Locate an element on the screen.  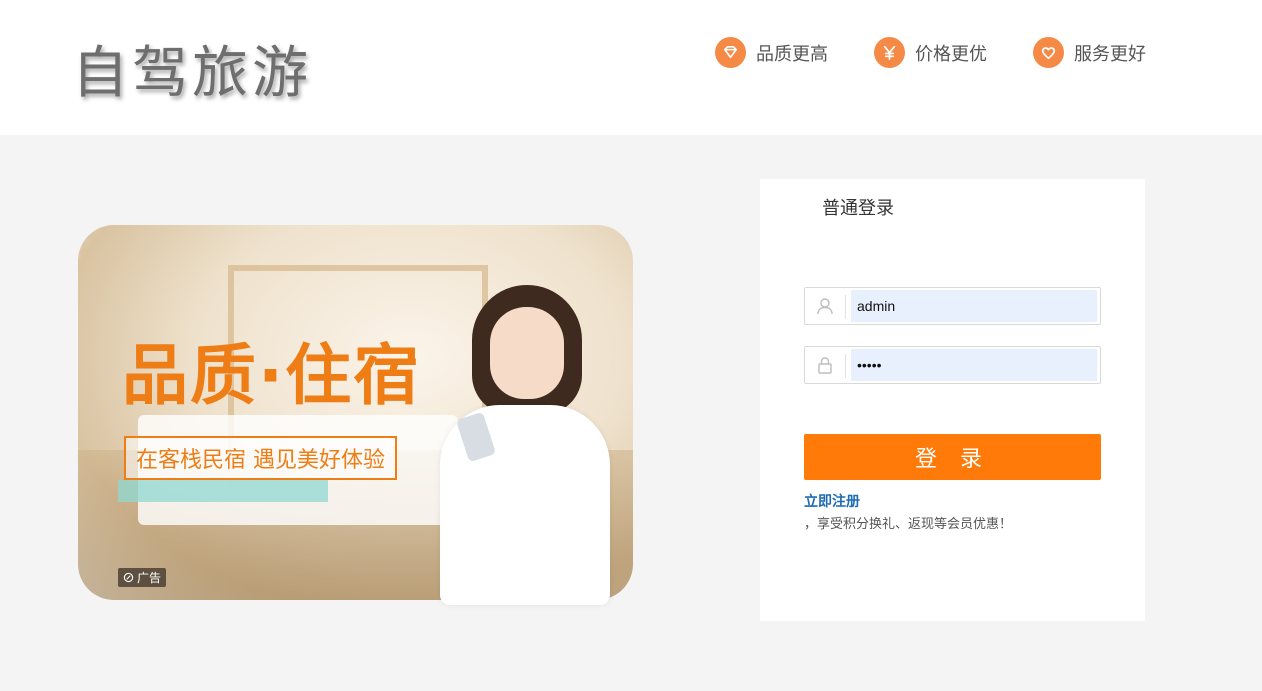
lock-icon is located at coordinates (825, 365).